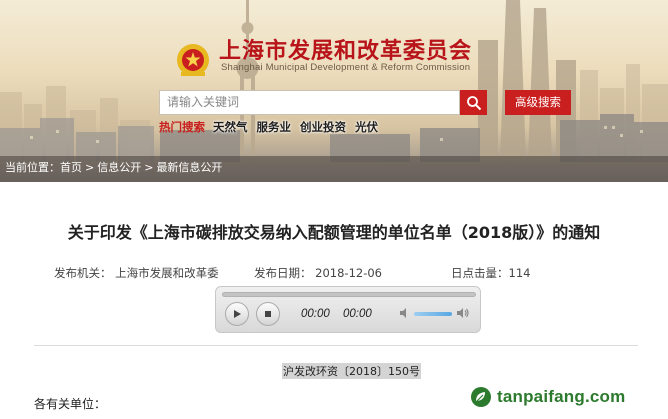 The width and height of the screenshot is (668, 419). I want to click on salutation: 各有关单位：, so click(70, 404).